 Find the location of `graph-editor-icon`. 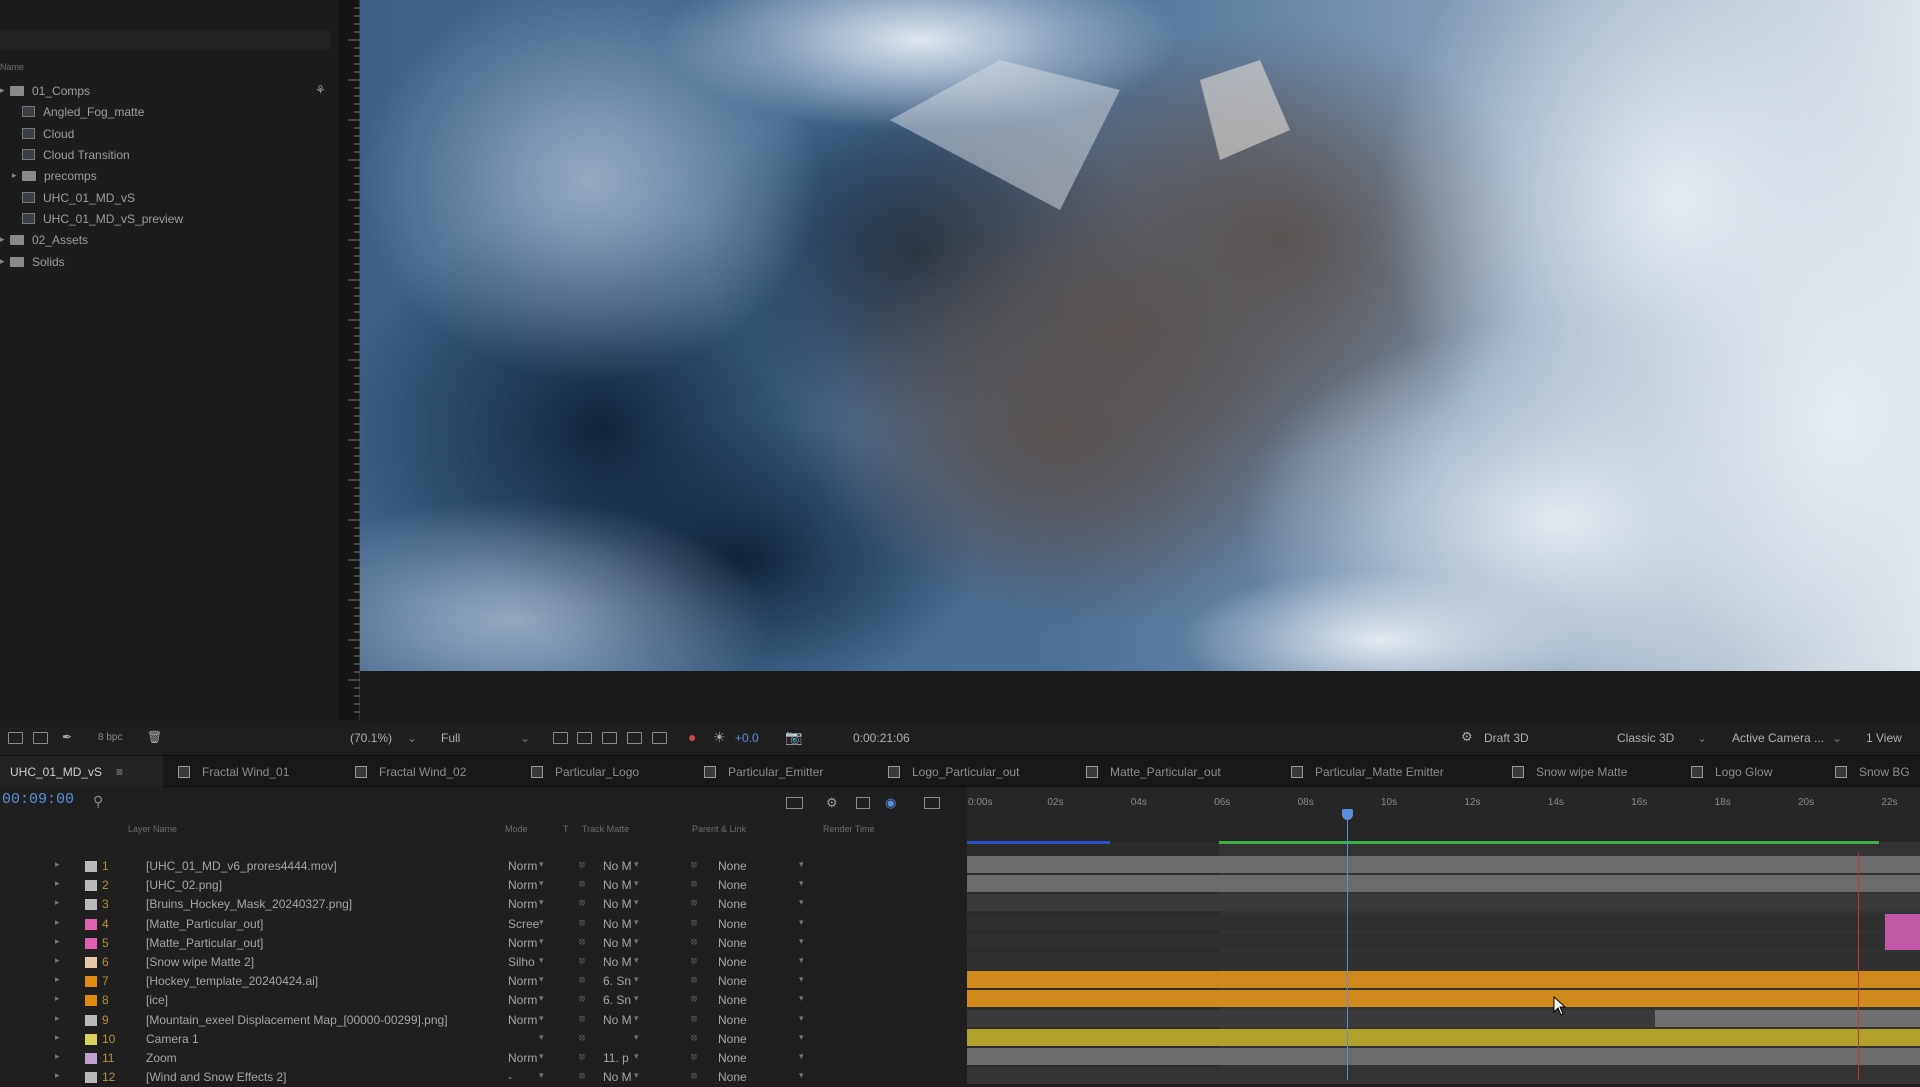

graph-editor-icon is located at coordinates (932, 803).